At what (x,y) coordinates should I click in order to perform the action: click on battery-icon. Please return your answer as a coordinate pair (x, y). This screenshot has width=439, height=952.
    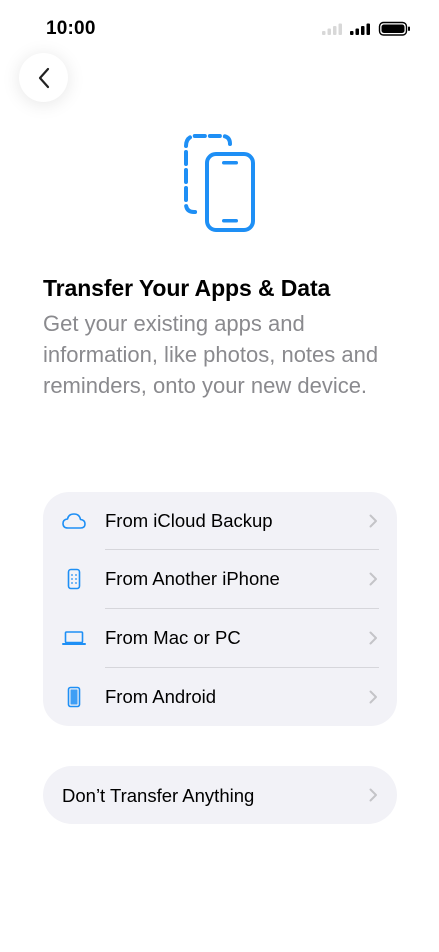
    Looking at the image, I should click on (394, 28).